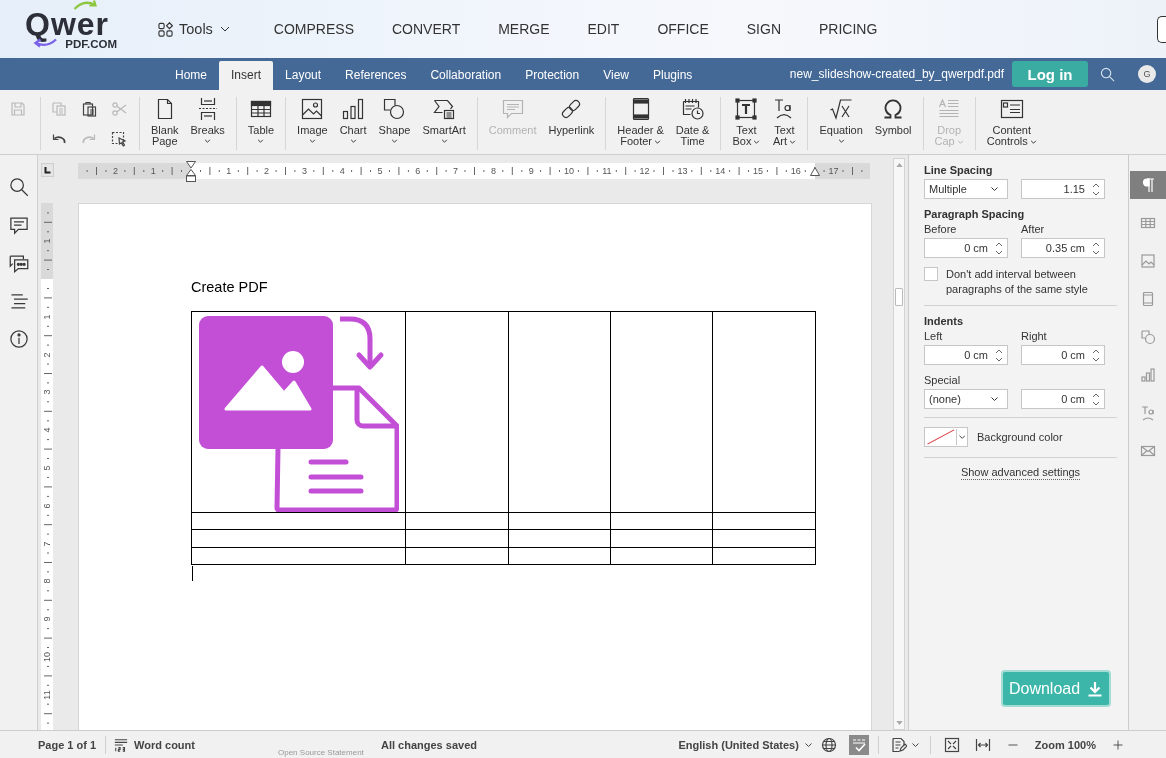 This screenshot has height=758, width=1166. Describe the element at coordinates (899, 444) in the screenshot. I see `vertical-scrollbar` at that location.